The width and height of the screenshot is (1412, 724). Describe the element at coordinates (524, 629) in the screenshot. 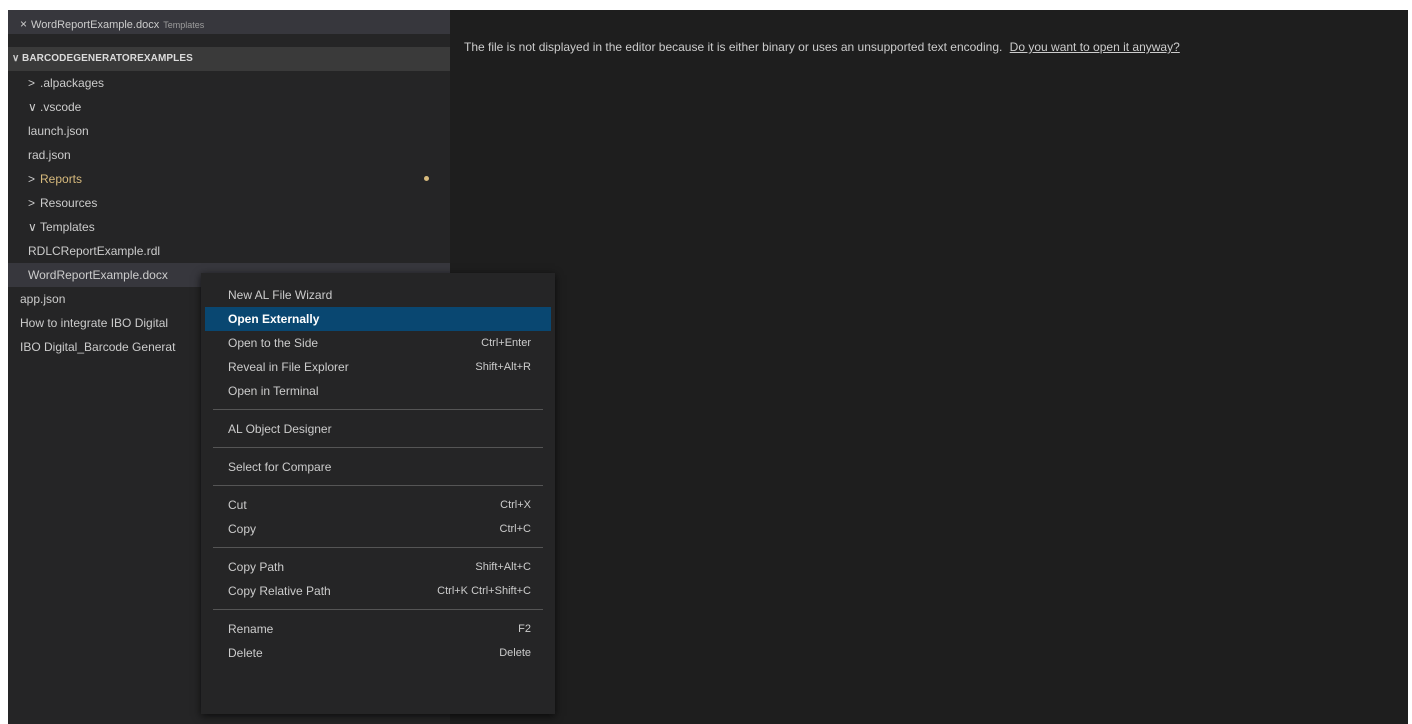

I see `menu-item-shortcut: F2` at that location.